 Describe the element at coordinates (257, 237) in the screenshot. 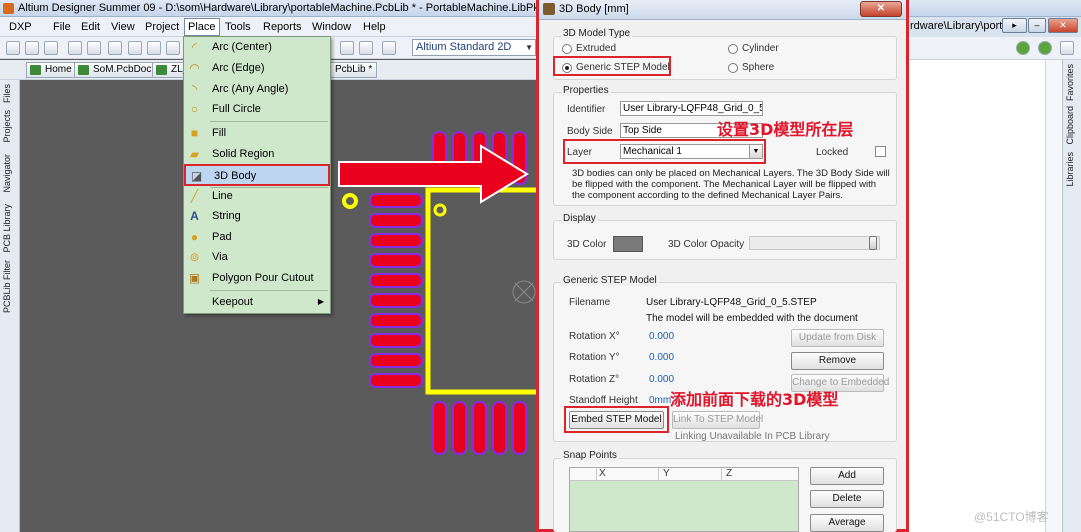

I see `menu-item-pad: ● Pad` at that location.